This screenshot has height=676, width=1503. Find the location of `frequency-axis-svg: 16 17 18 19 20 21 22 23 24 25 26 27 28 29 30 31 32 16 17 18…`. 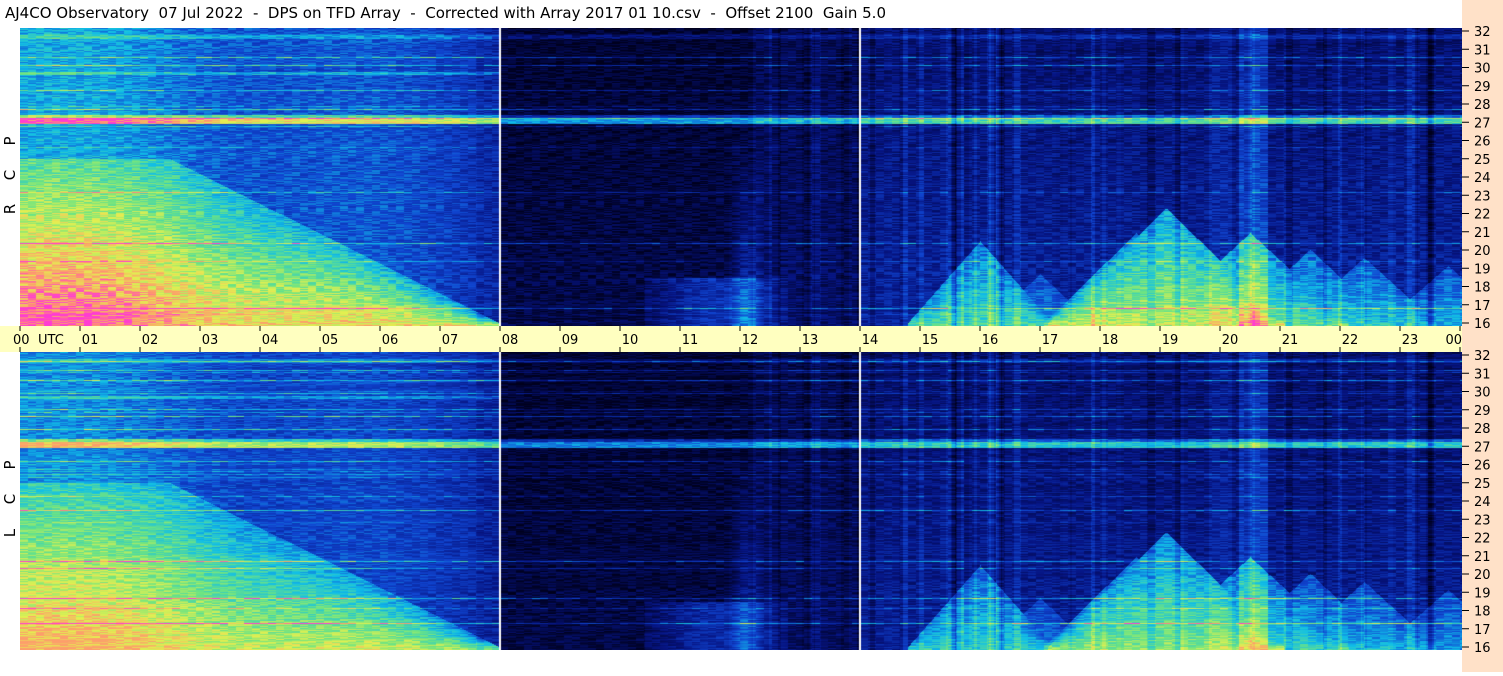

frequency-axis-svg: 16 17 18 19 20 21 22 23 24 25 26 27 28 29 30 31 32 16 17 18… is located at coordinates (1476, 340).